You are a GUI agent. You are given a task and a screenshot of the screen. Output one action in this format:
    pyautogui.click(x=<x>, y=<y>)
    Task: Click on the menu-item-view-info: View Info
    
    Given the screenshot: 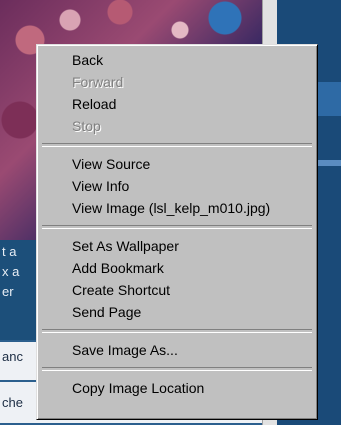 What is the action you would take?
    pyautogui.click(x=177, y=186)
    